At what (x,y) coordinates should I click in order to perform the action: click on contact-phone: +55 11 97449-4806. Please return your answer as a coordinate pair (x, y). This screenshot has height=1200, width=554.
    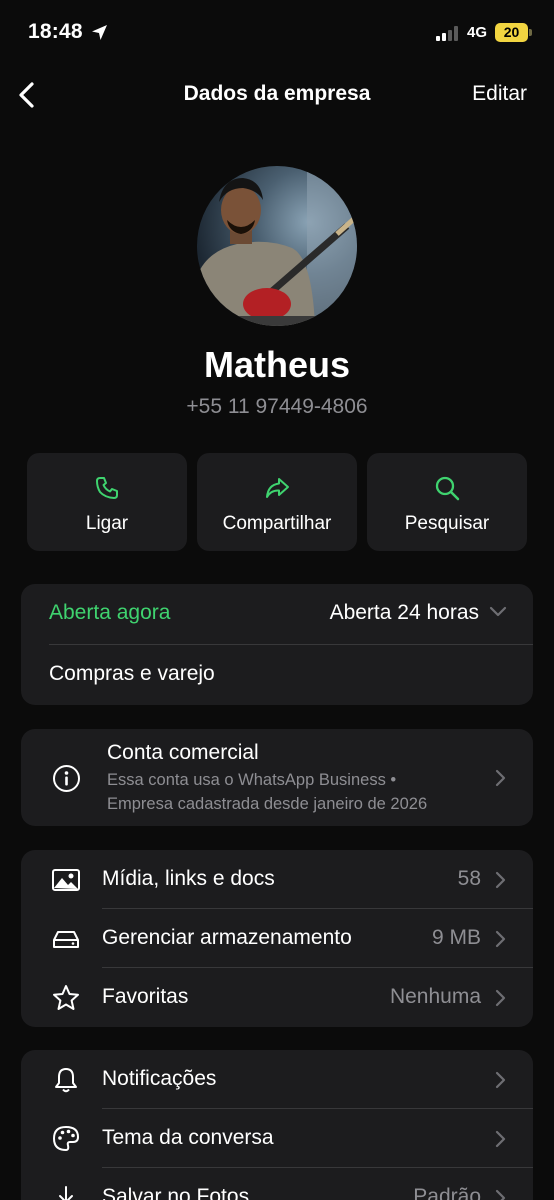
    Looking at the image, I should click on (277, 406).